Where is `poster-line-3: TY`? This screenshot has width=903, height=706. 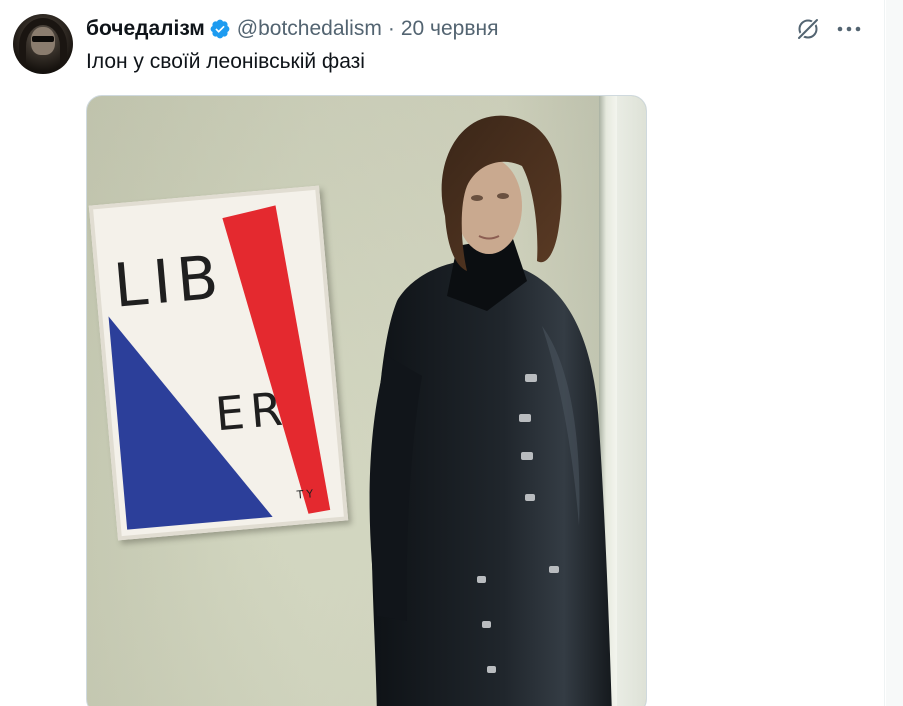 poster-line-3: TY is located at coordinates (306, 494).